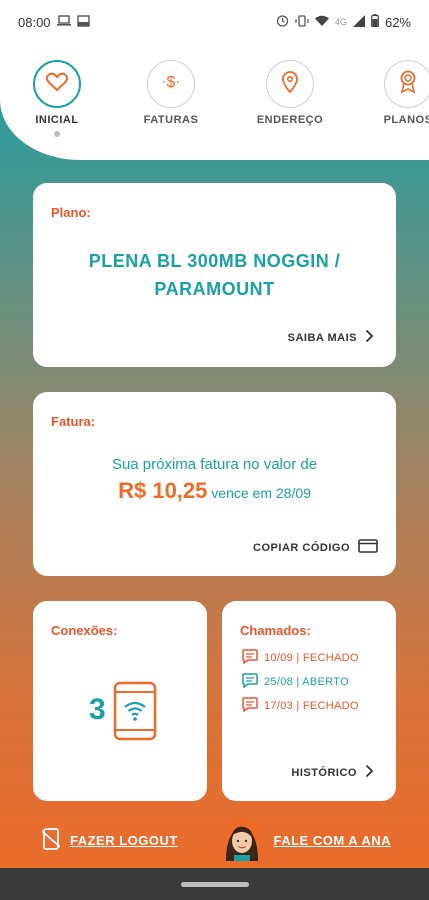 The height and width of the screenshot is (900, 429). Describe the element at coordinates (358, 22) in the screenshot. I see `signal-icon` at that location.